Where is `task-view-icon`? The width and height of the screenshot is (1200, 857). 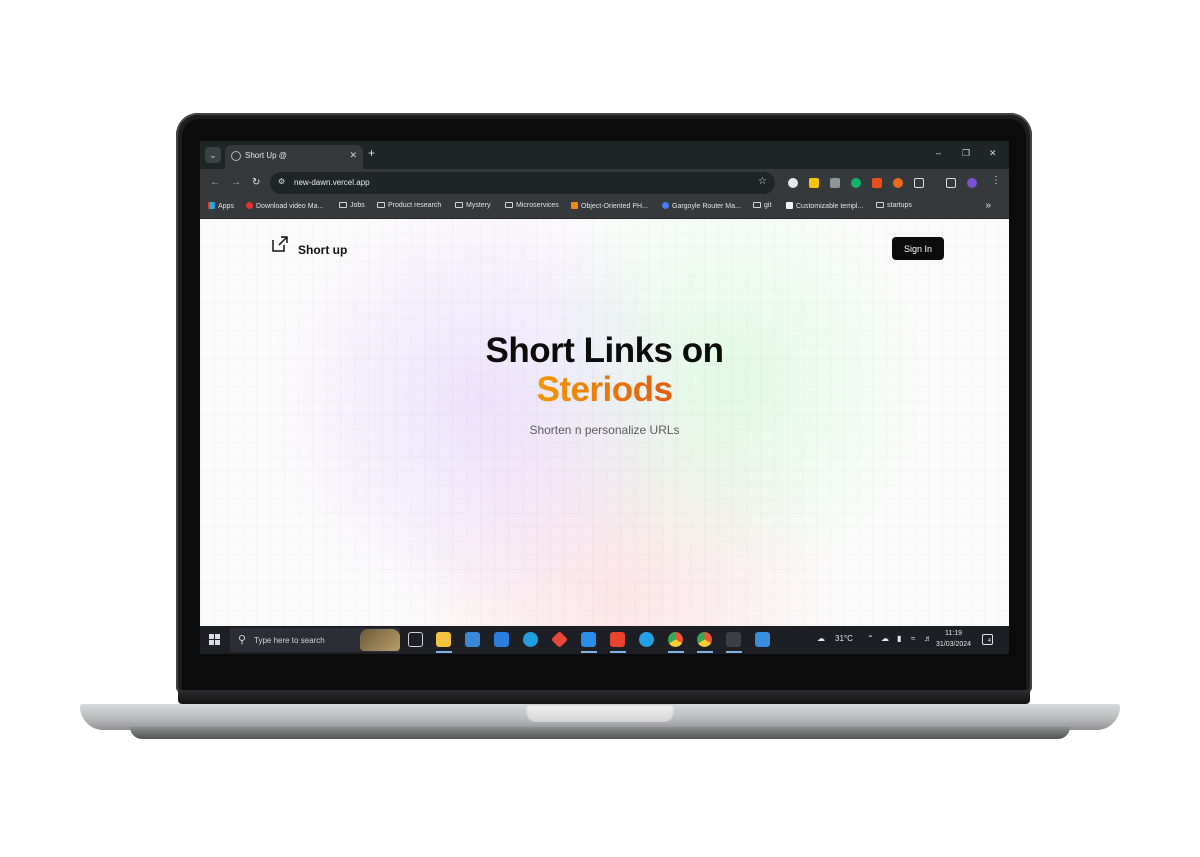
task-view-icon is located at coordinates (415, 639).